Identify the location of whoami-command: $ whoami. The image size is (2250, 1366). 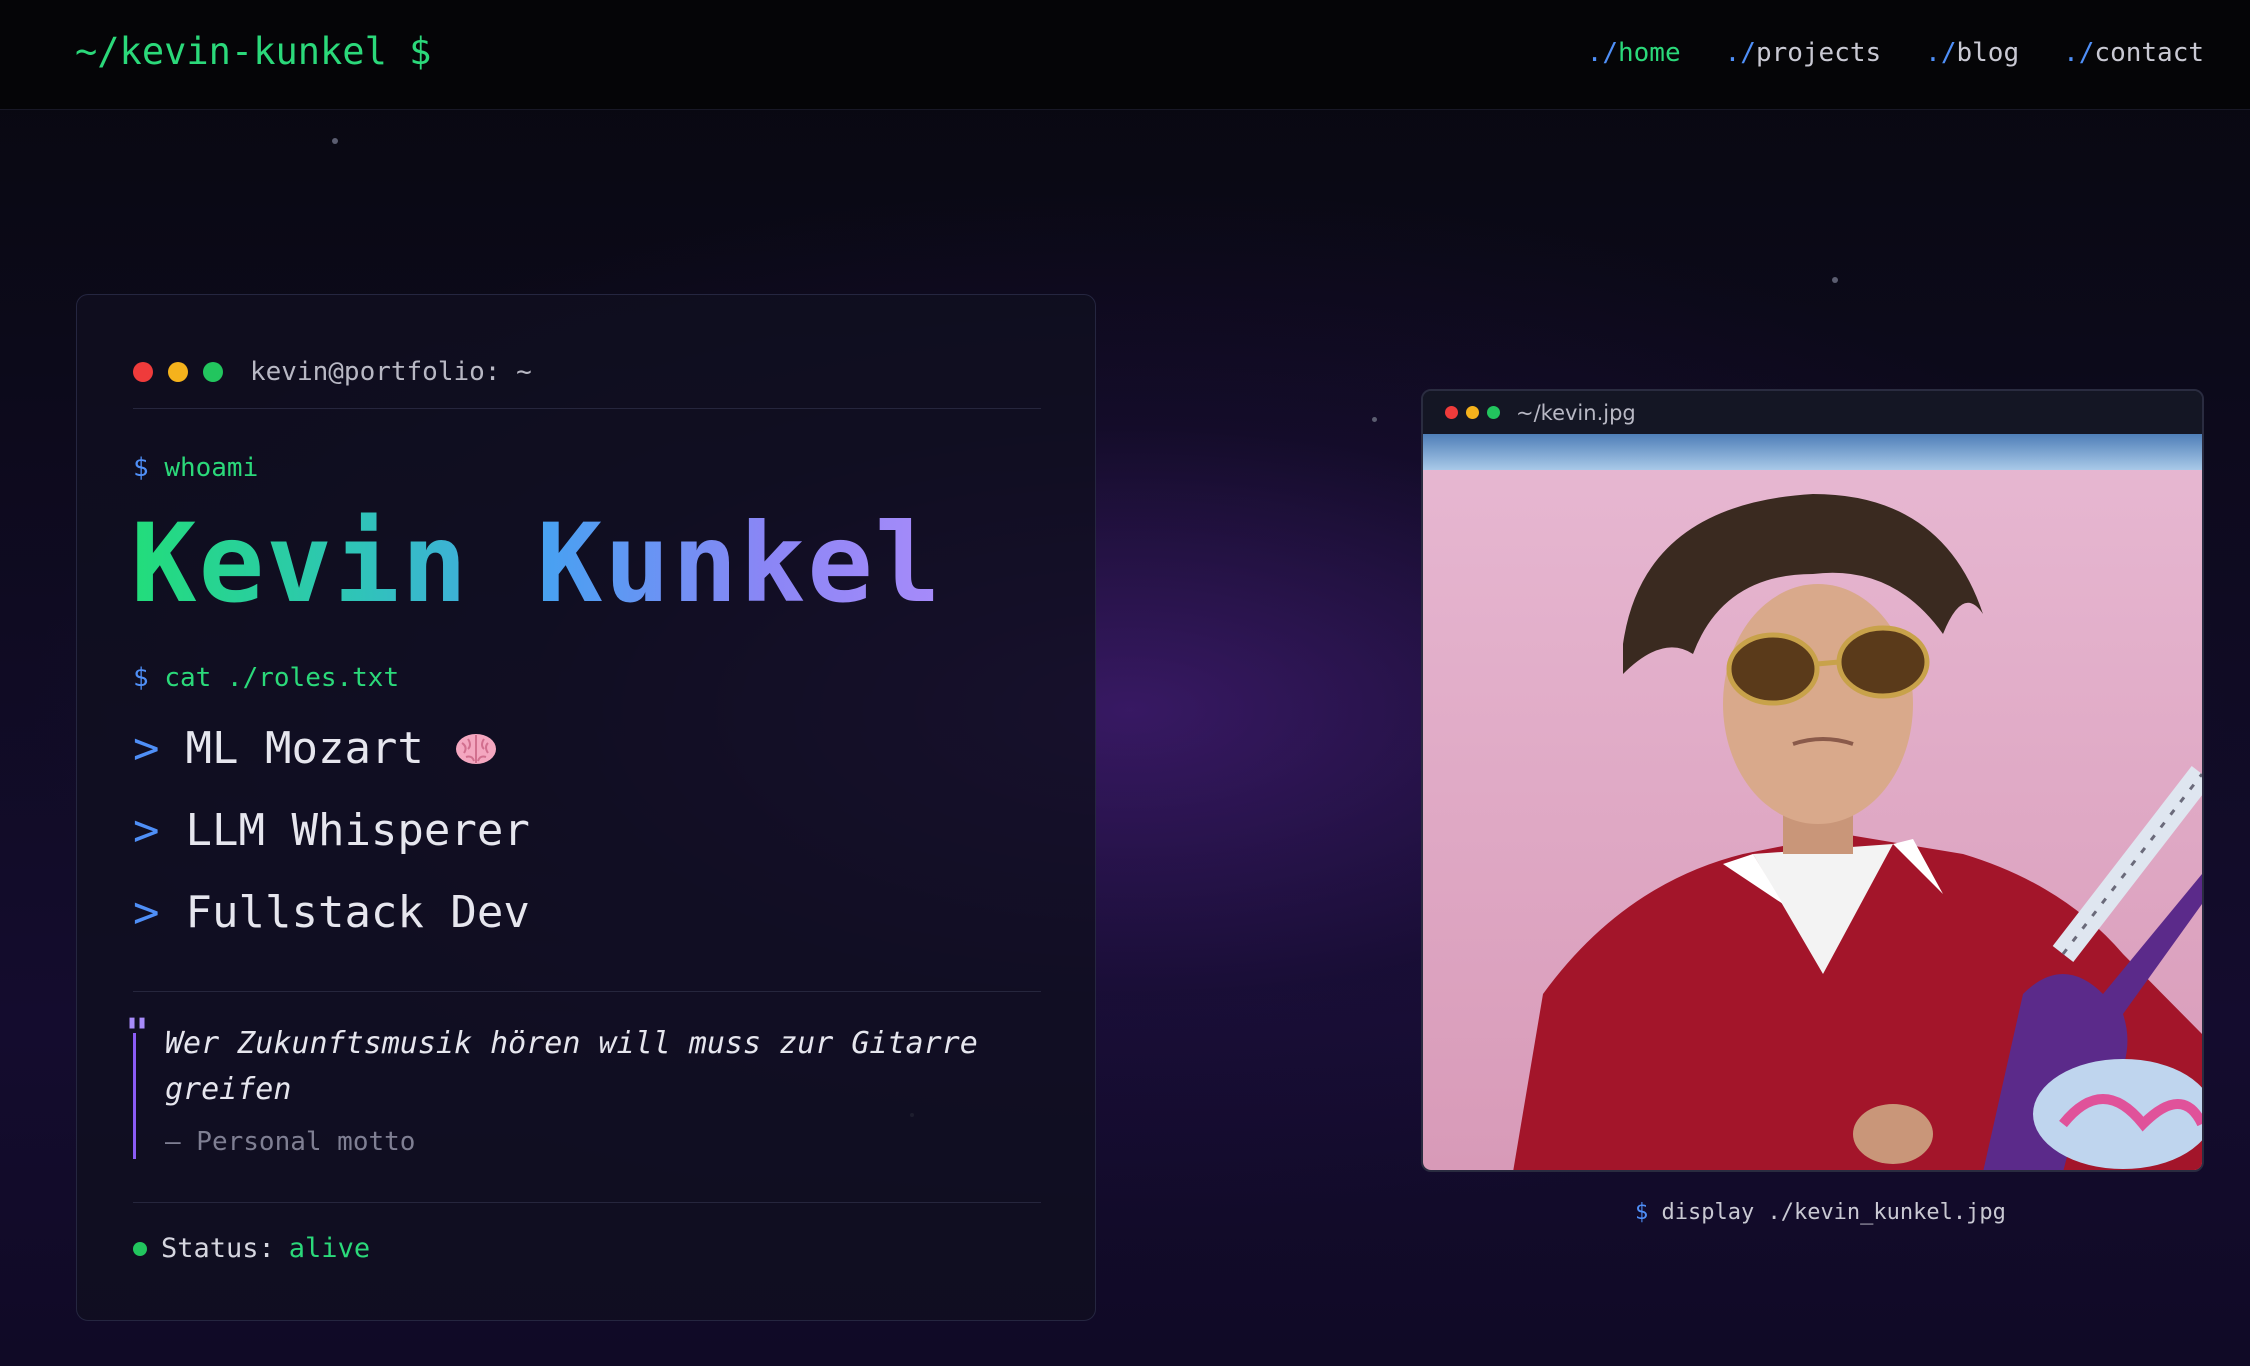
(195, 468).